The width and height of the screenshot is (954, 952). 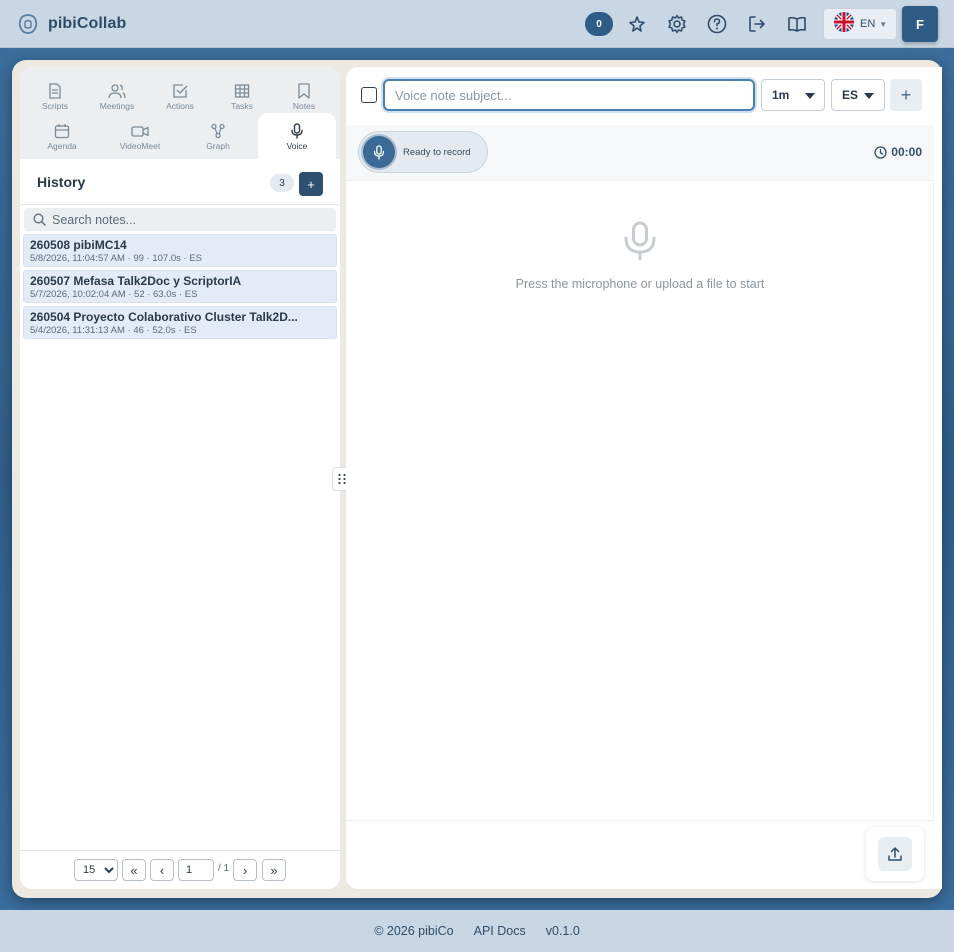 I want to click on tab-tasks: Tasks, so click(x=242, y=95).